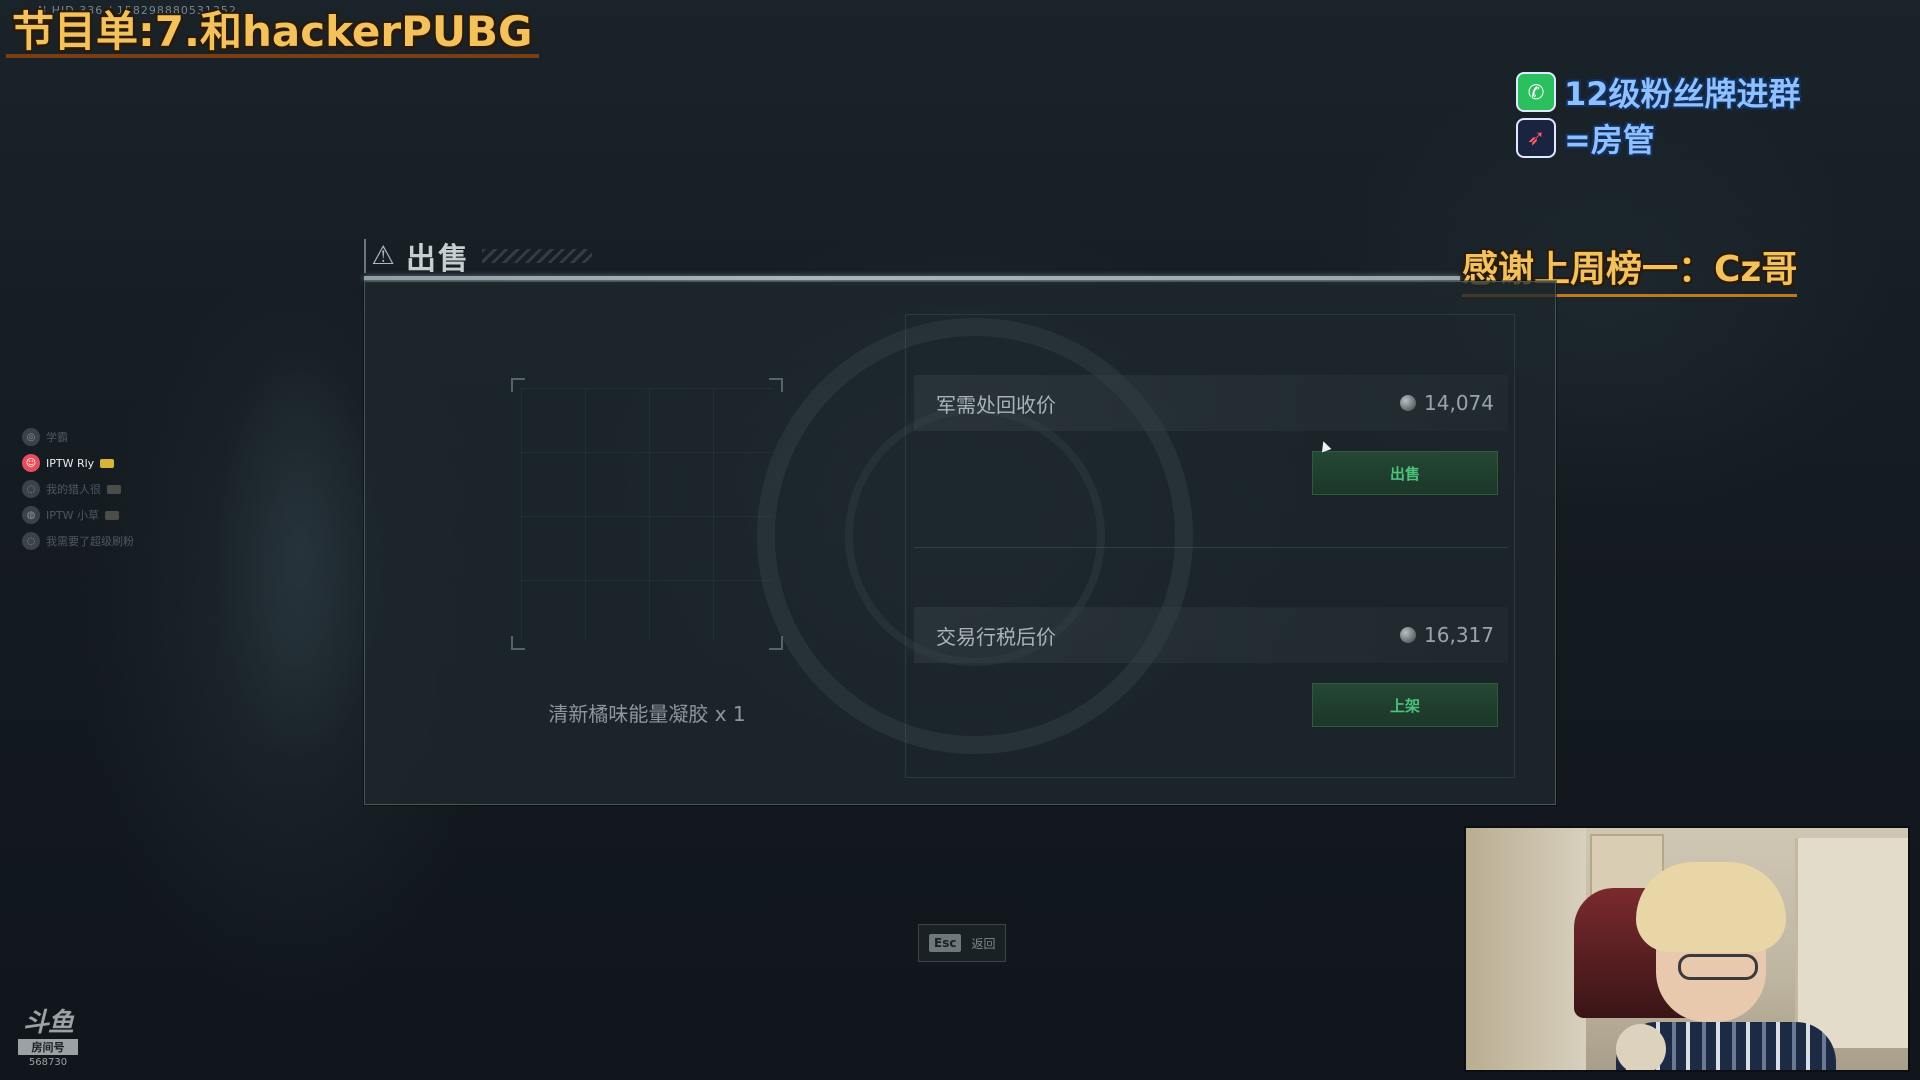  I want to click on back-label: 返回, so click(983, 943).